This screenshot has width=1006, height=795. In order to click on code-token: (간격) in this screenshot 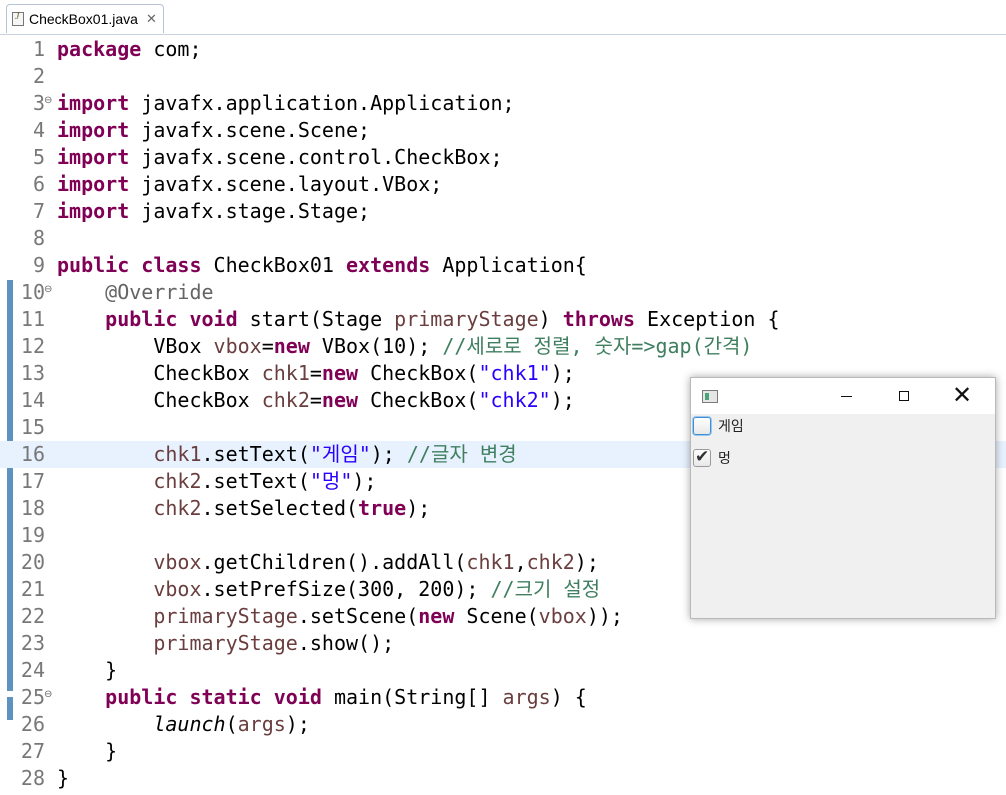, I will do `click(722, 346)`.